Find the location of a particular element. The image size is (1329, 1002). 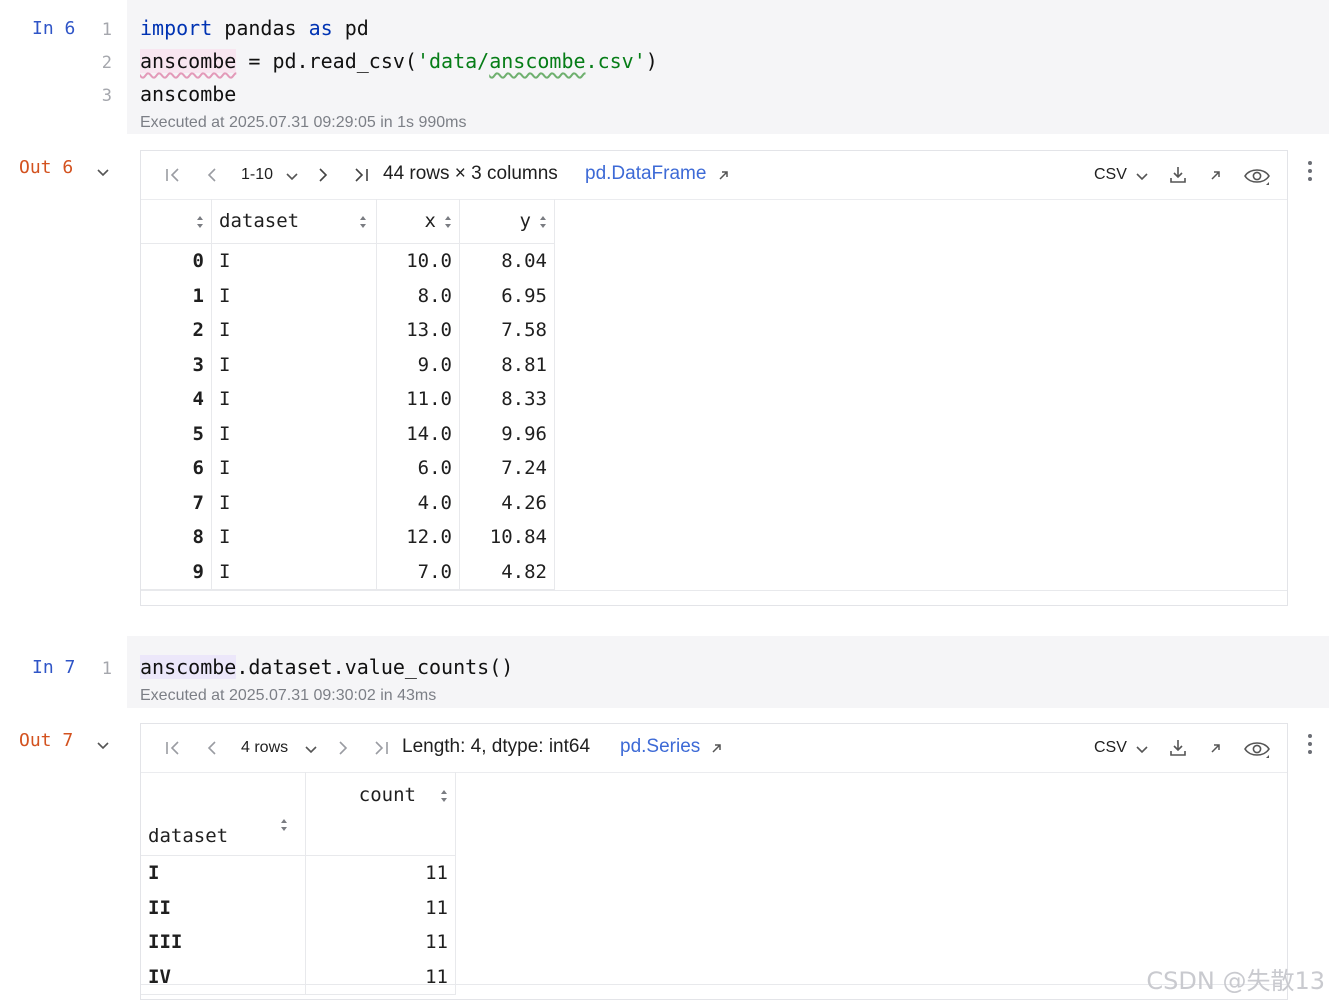

cell-y: 10.84 is located at coordinates (507, 537).